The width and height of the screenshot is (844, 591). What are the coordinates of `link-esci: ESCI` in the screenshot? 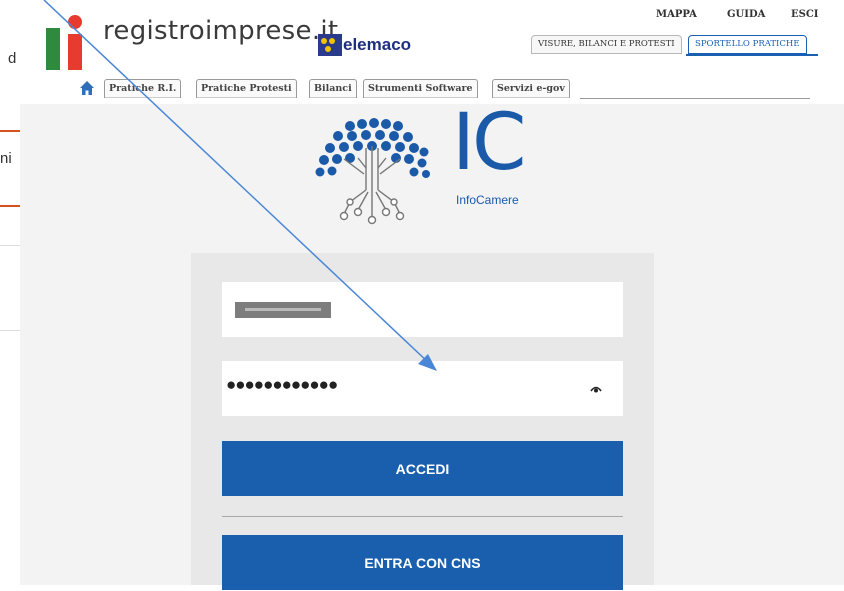 It's located at (804, 14).